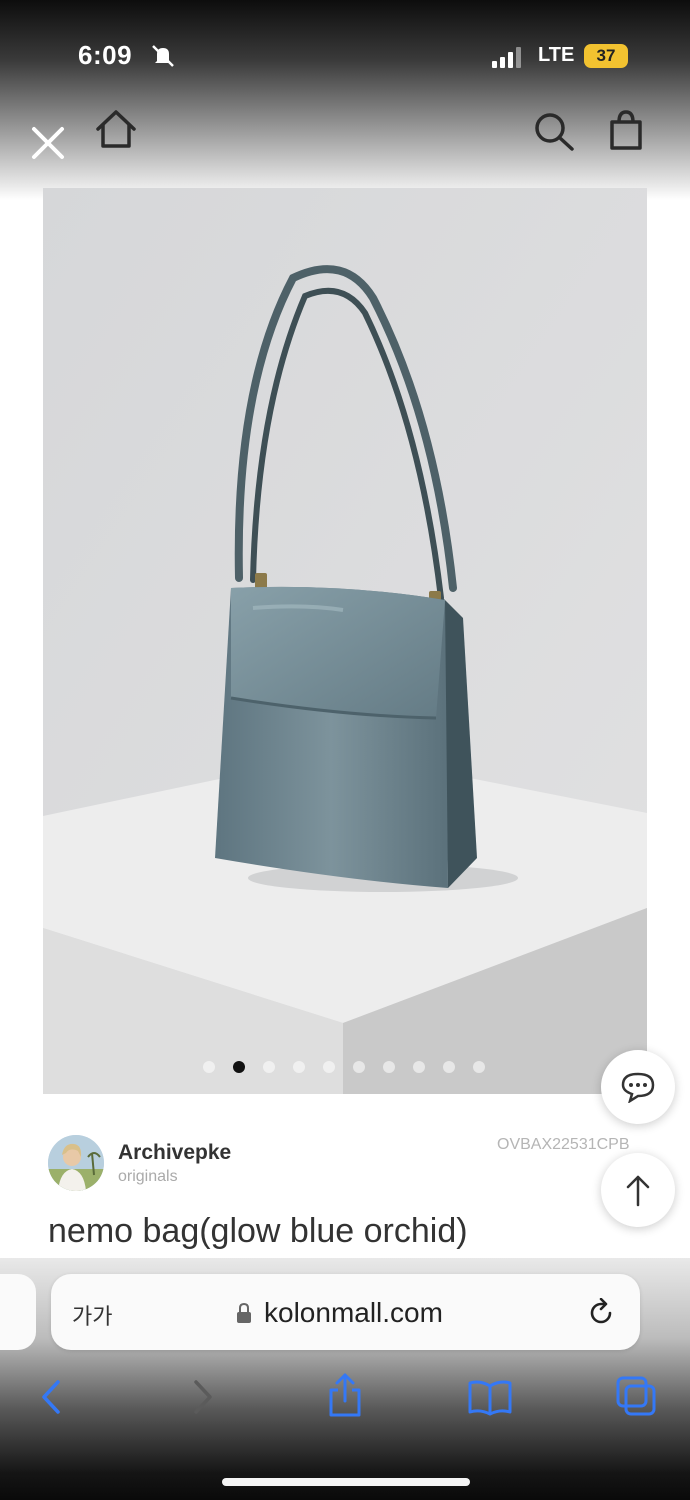 This screenshot has width=690, height=1500. What do you see at coordinates (258, 1231) in the screenshot?
I see `product-title: nemo bag(glow blue orchid)` at bounding box center [258, 1231].